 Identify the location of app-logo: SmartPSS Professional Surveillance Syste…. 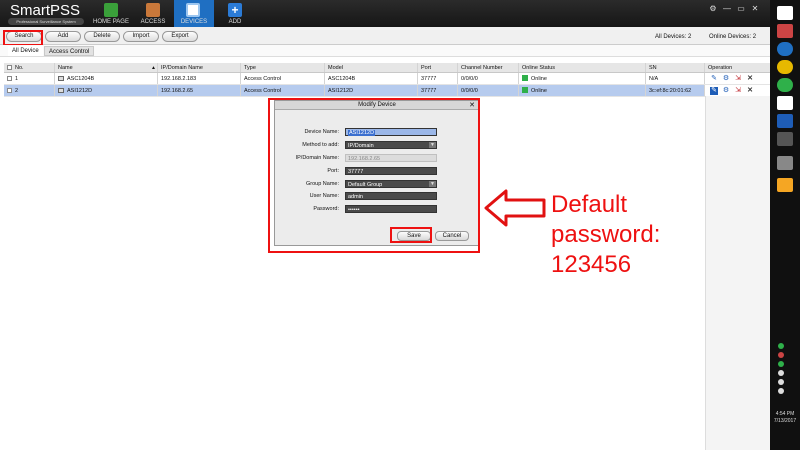
(46, 13).